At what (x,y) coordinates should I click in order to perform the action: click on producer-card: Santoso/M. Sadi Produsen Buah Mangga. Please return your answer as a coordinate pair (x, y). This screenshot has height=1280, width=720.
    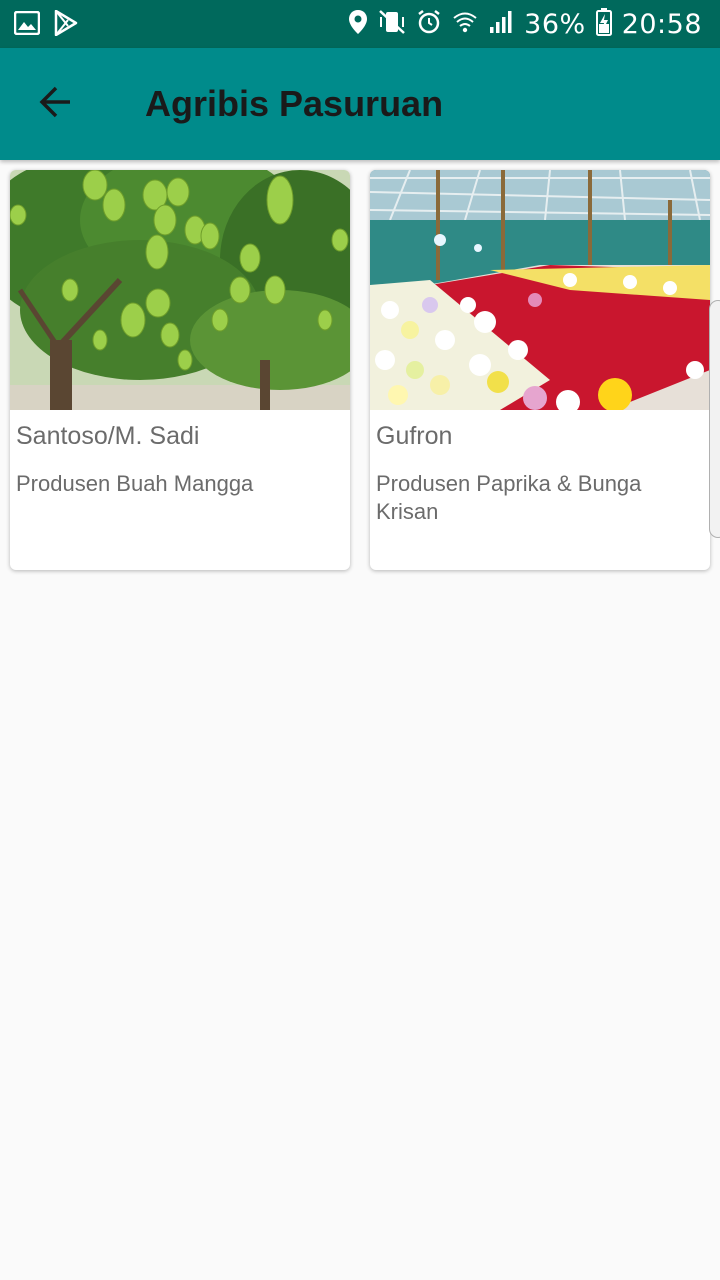
    Looking at the image, I should click on (180, 370).